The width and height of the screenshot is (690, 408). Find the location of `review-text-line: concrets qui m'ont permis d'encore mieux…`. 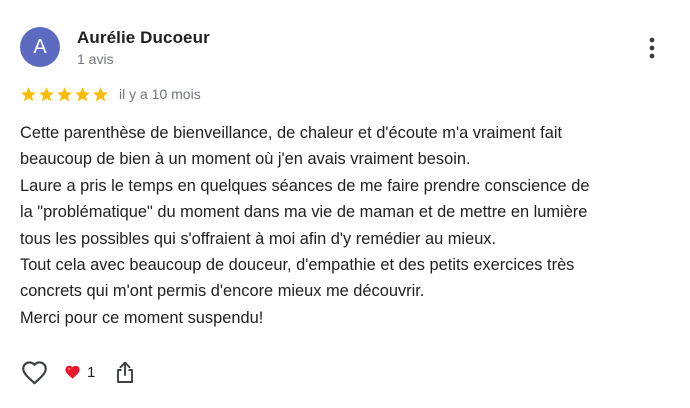

review-text-line: concrets qui m'ont permis d'encore mieux… is located at coordinates (222, 291).